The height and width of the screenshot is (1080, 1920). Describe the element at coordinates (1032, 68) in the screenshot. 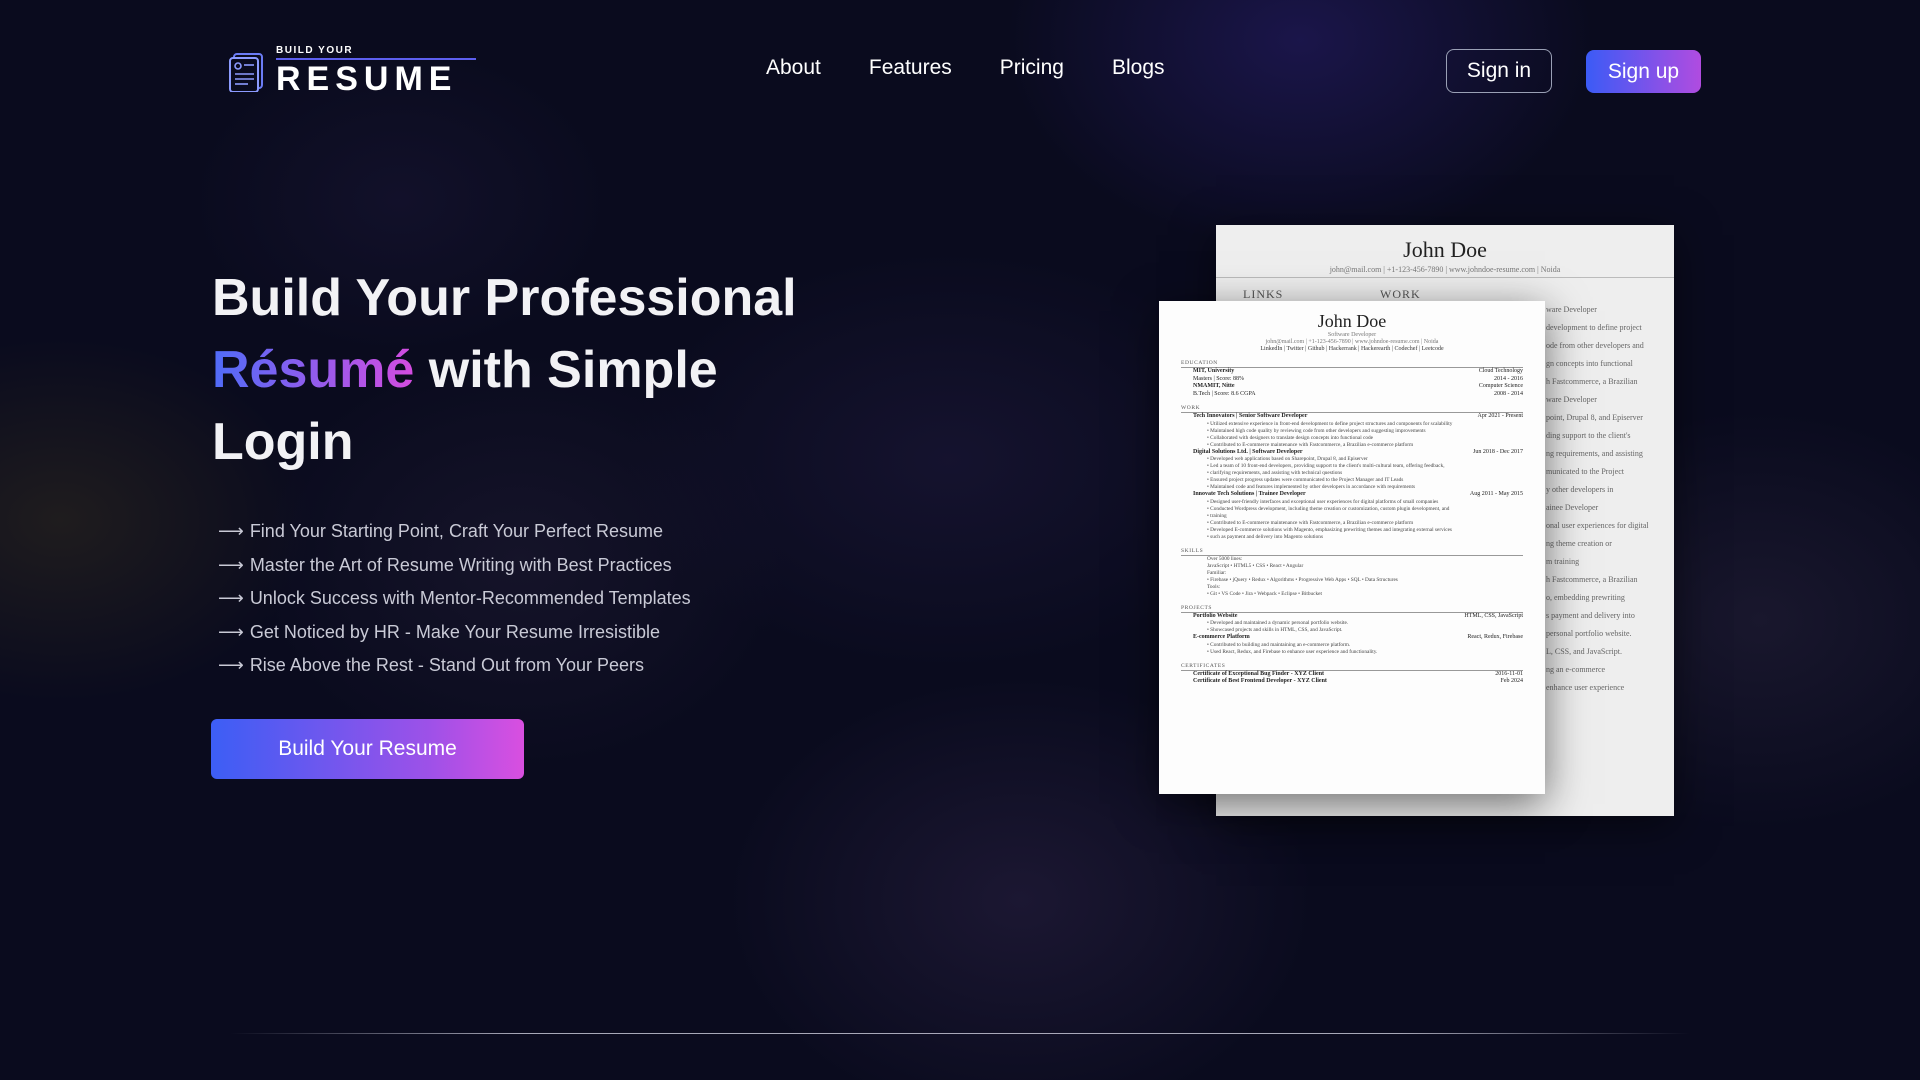

I see `nav-pricing: Pricing` at that location.